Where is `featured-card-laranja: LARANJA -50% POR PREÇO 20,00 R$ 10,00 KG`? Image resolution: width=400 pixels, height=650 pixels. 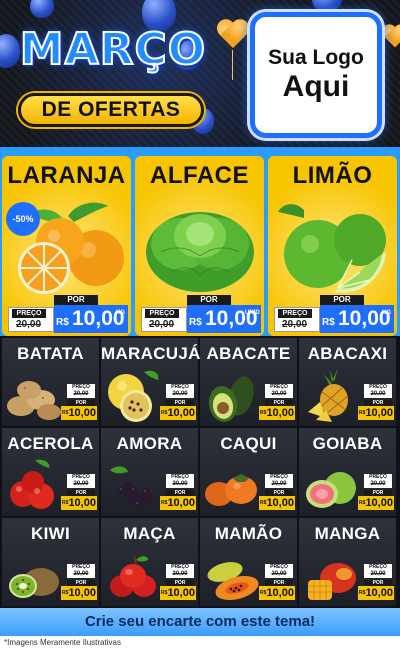 featured-card-laranja: LARANJA -50% POR PREÇO 20,00 R$ 10,00 KG is located at coordinates (66, 246).